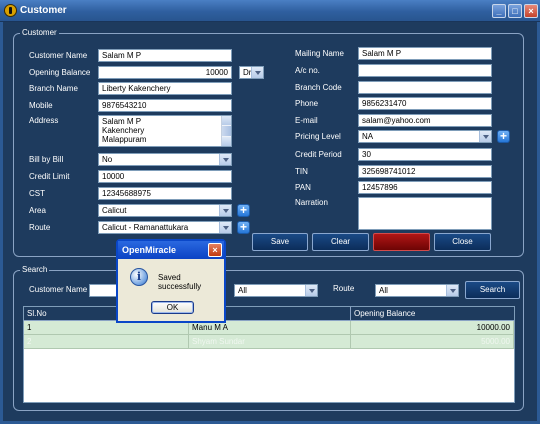  What do you see at coordinates (49, 176) in the screenshot?
I see `credit-limit-label: Credit Limit` at bounding box center [49, 176].